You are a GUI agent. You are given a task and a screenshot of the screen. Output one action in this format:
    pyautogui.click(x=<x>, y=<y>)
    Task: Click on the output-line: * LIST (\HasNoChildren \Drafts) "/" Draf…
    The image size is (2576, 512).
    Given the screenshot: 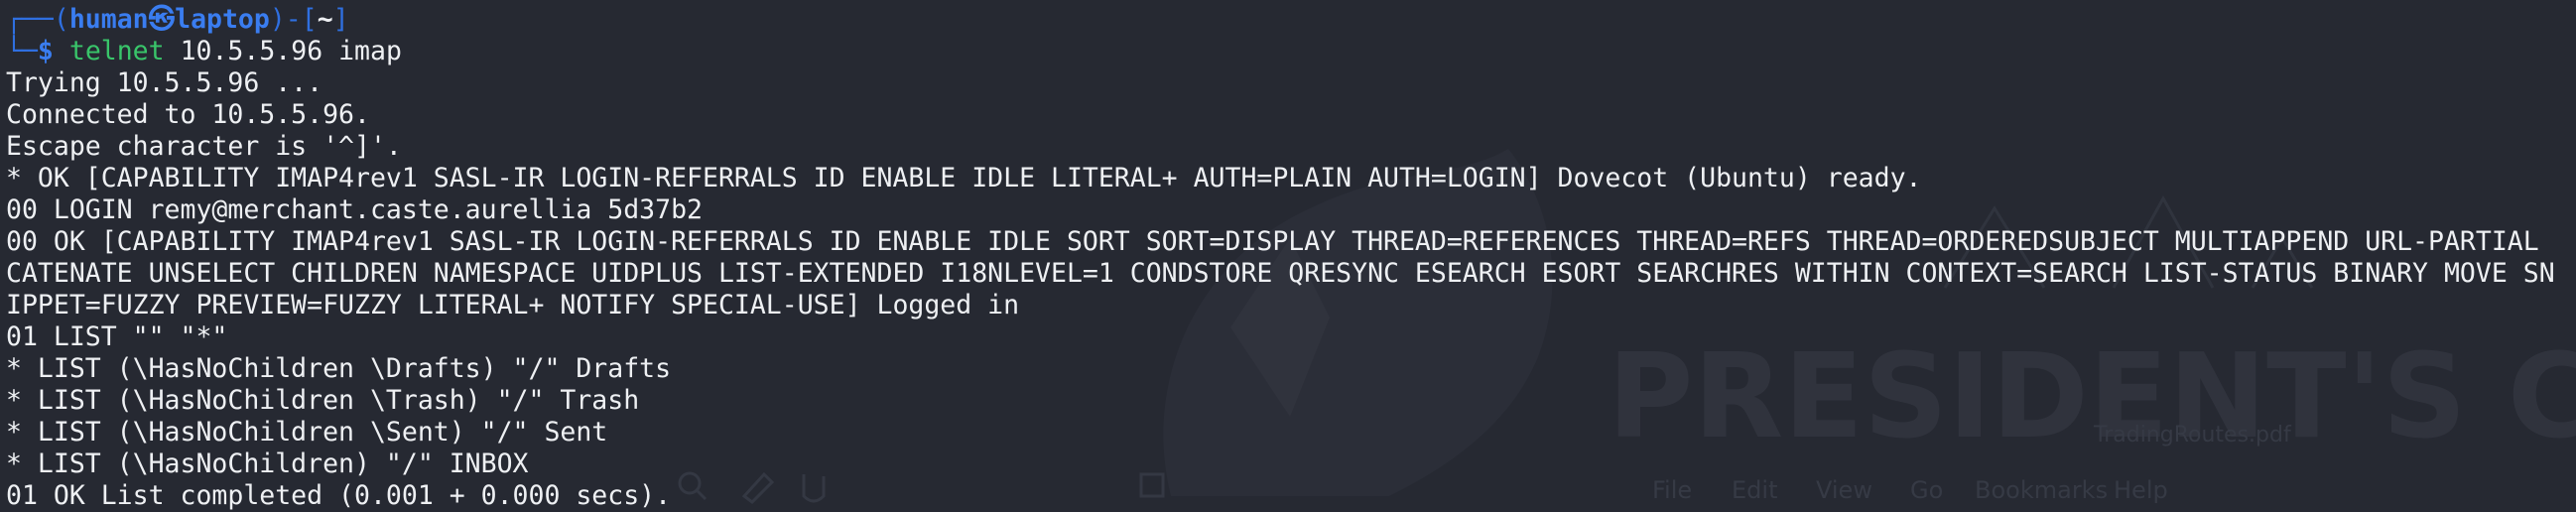 What is the action you would take?
    pyautogui.click(x=339, y=368)
    